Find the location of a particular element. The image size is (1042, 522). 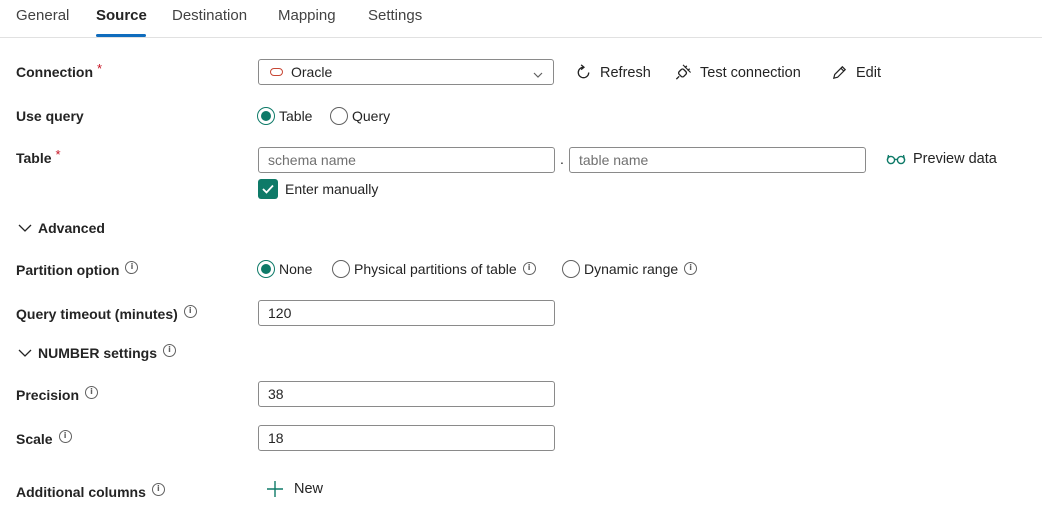

new-column-button: New is located at coordinates (294, 489).